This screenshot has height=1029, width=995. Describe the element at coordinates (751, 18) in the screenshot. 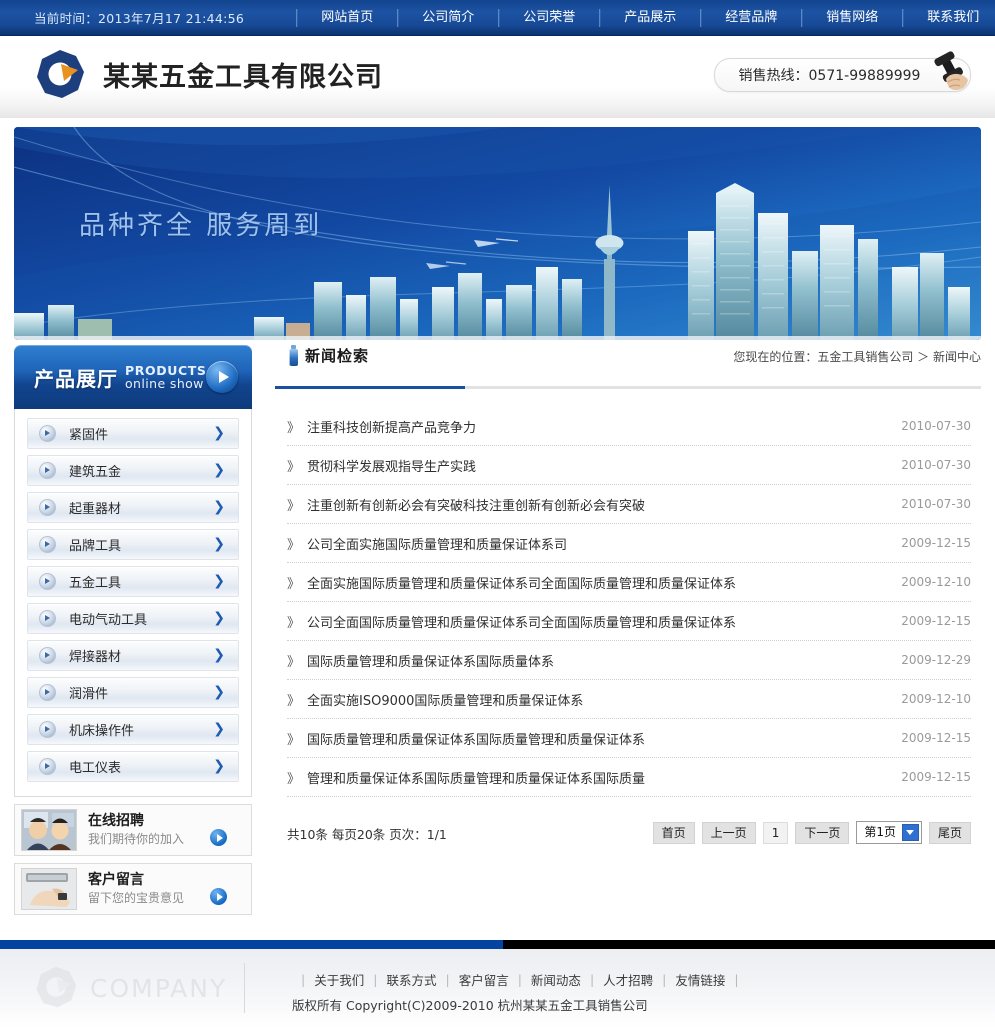

I see `nav-item-brands: 经营品牌` at that location.